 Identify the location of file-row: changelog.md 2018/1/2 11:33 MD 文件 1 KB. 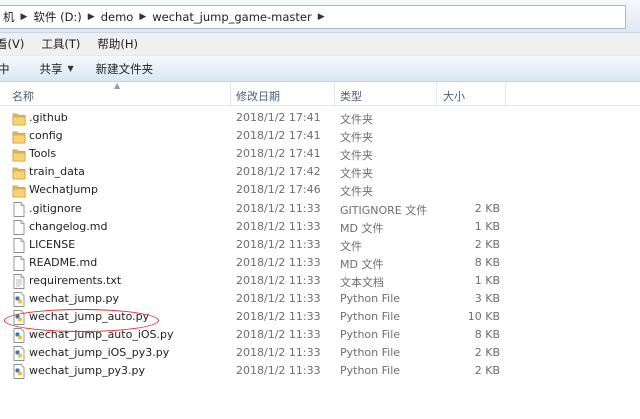
(320, 228).